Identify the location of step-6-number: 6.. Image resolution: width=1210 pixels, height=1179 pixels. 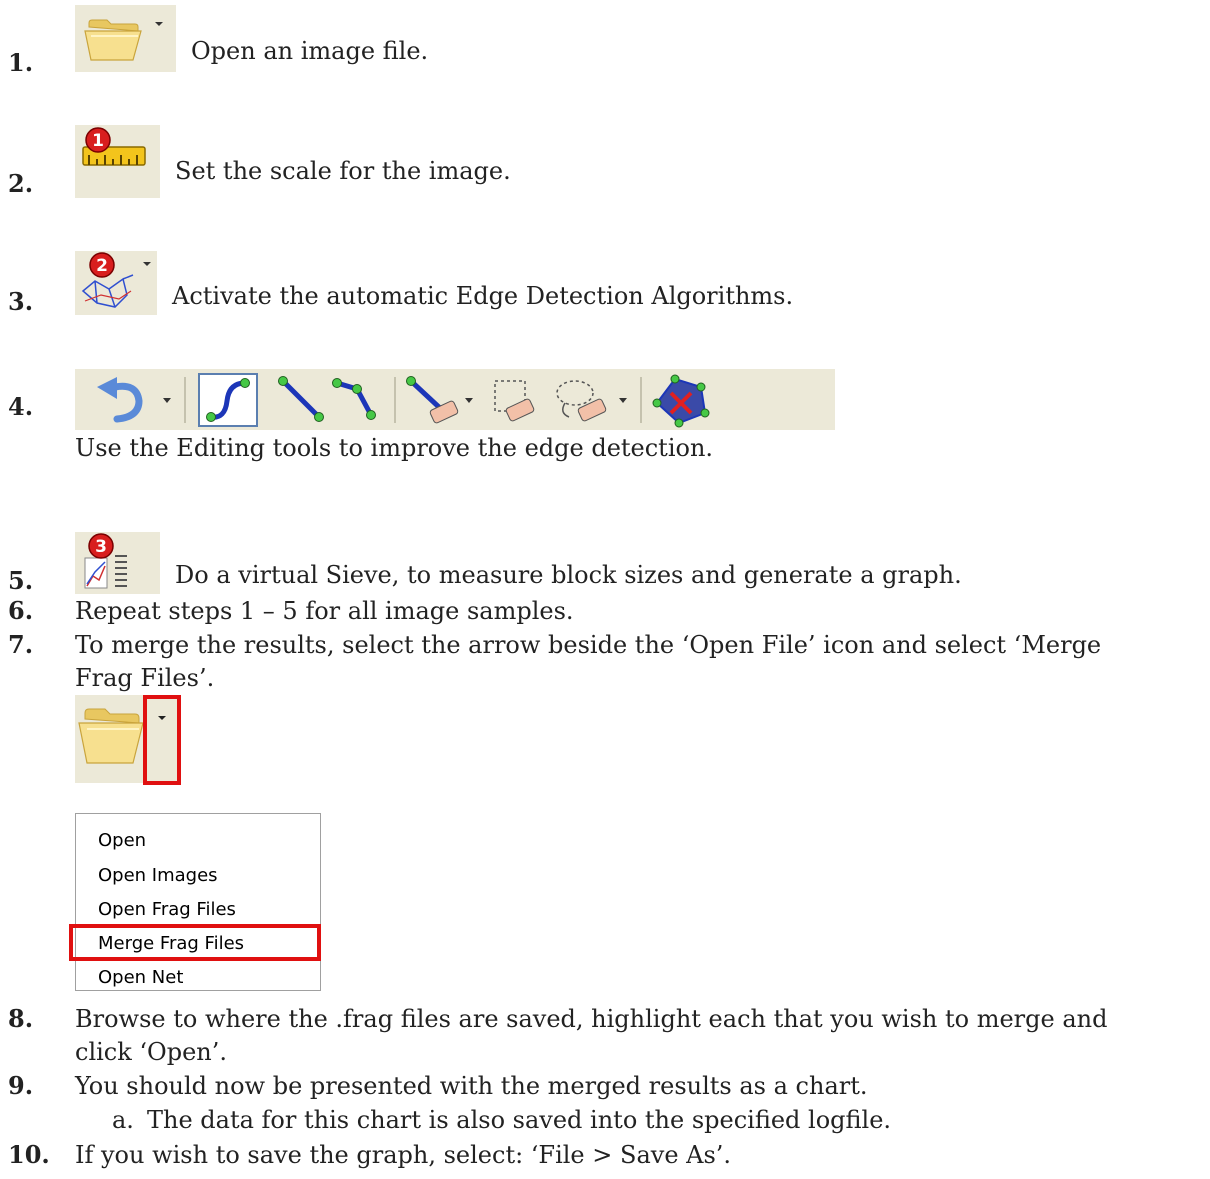
(21, 610).